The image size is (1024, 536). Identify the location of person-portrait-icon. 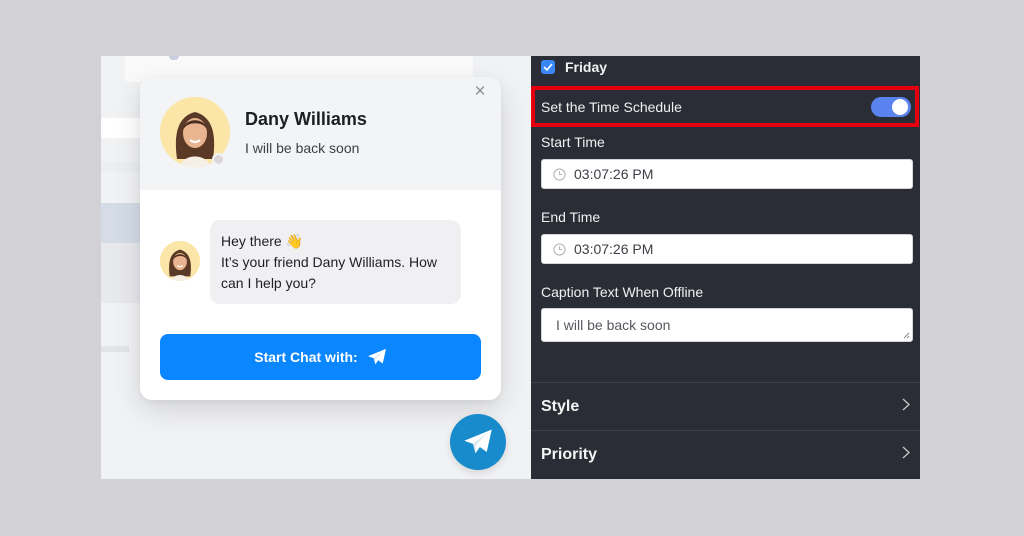
(180, 261).